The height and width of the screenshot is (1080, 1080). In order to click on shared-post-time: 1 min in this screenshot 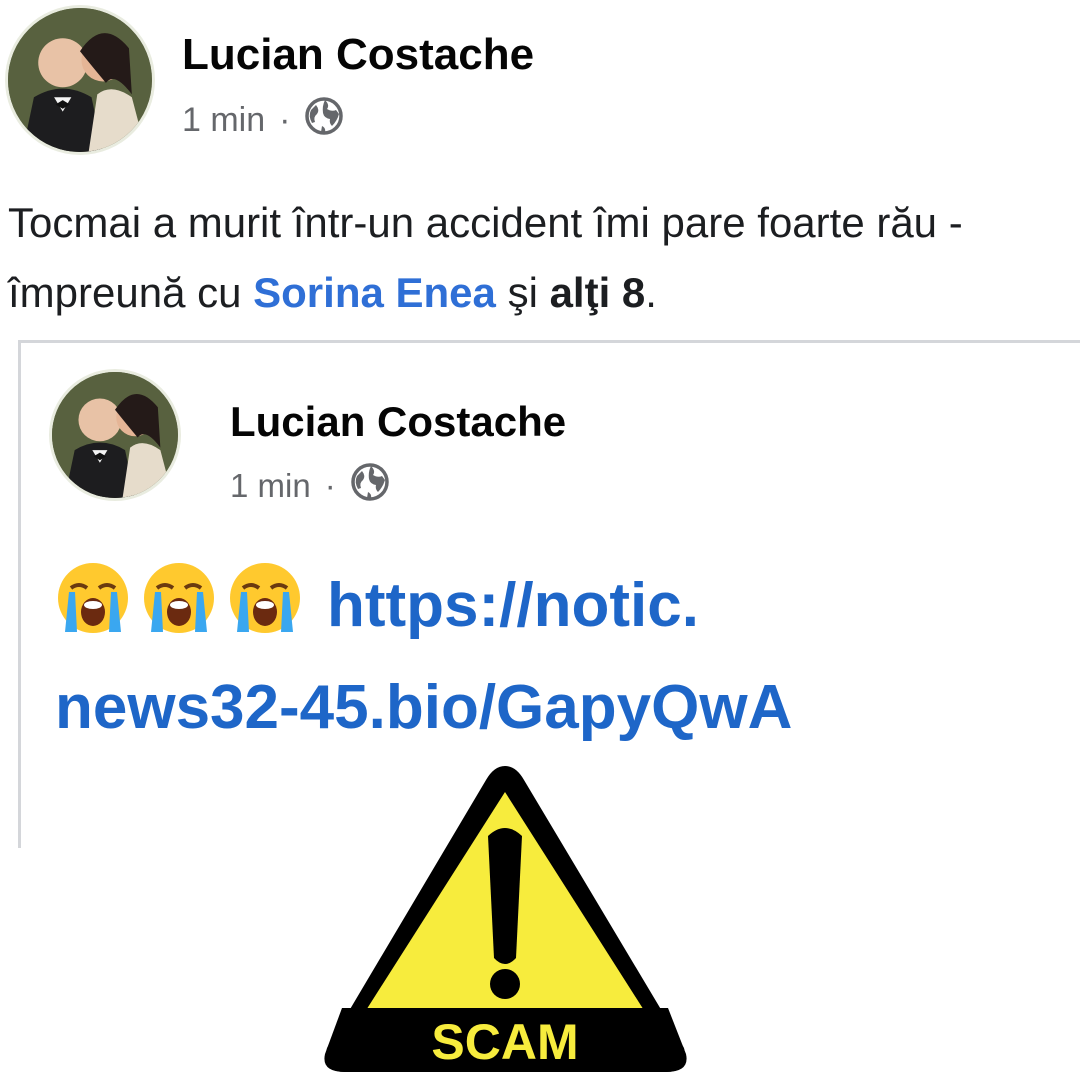, I will do `click(270, 486)`.